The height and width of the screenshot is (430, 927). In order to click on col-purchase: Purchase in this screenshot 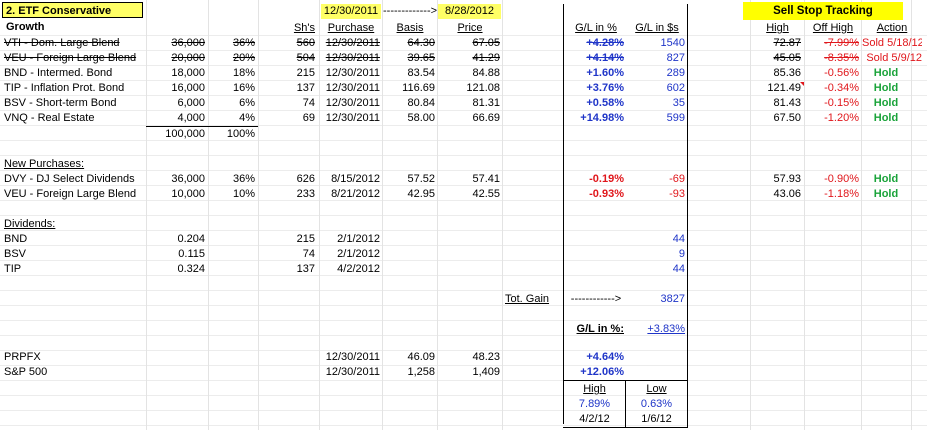, I will do `click(351, 28)`.